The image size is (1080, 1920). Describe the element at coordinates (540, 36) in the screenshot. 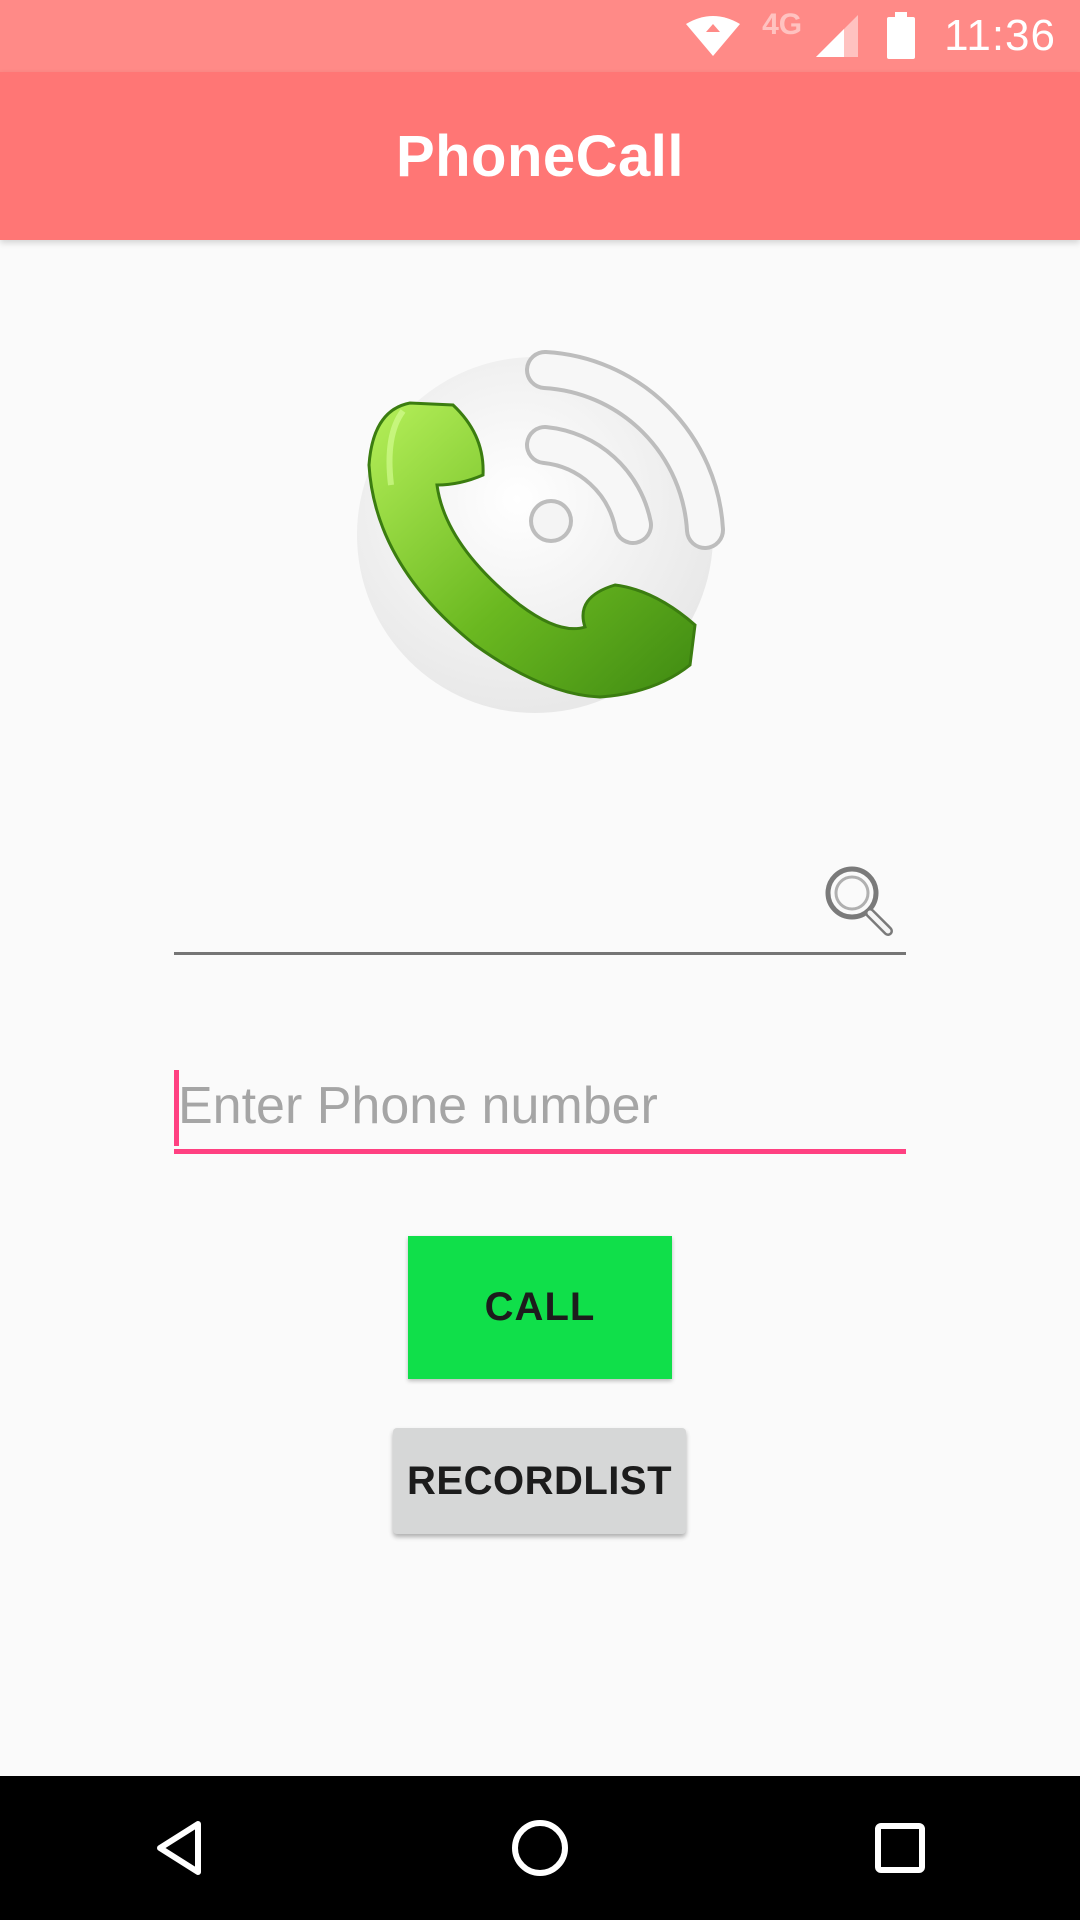

I see `status-bar: 4G 11:36` at that location.